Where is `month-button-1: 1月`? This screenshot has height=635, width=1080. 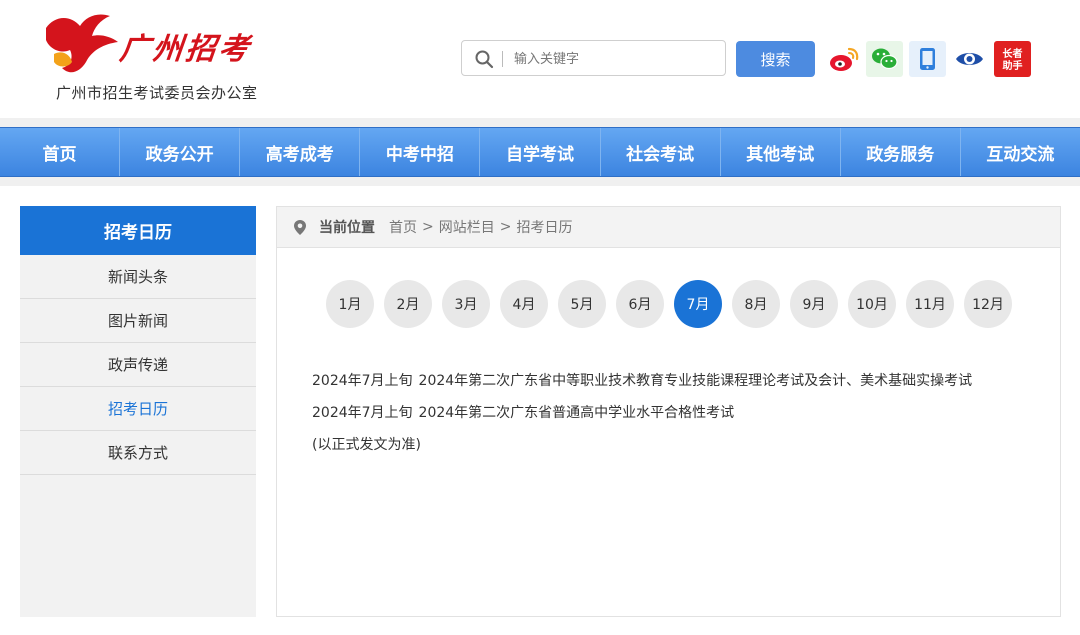 month-button-1: 1月 is located at coordinates (350, 304).